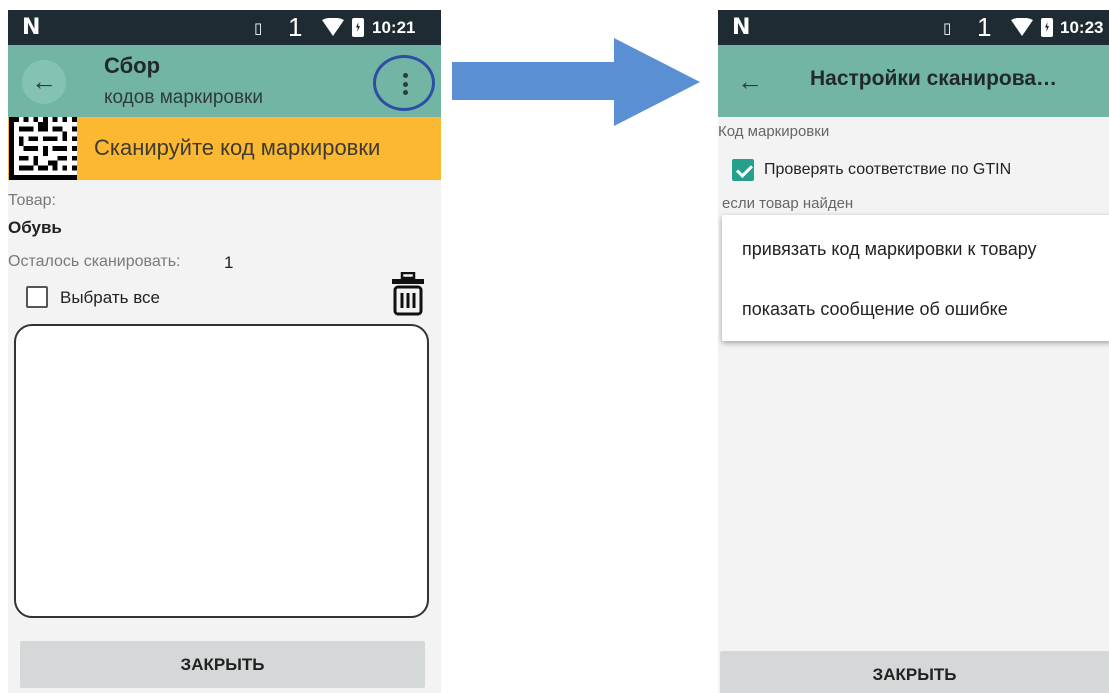  What do you see at coordinates (183, 97) in the screenshot?
I see `page-subtitle: кодов маркировки` at bounding box center [183, 97].